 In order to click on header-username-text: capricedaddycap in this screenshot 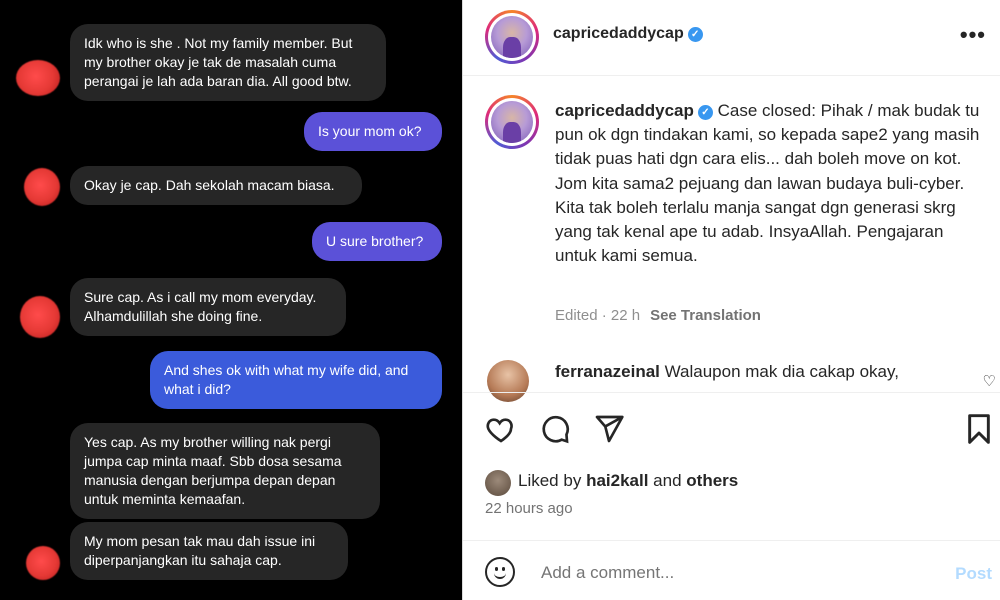, I will do `click(618, 33)`.